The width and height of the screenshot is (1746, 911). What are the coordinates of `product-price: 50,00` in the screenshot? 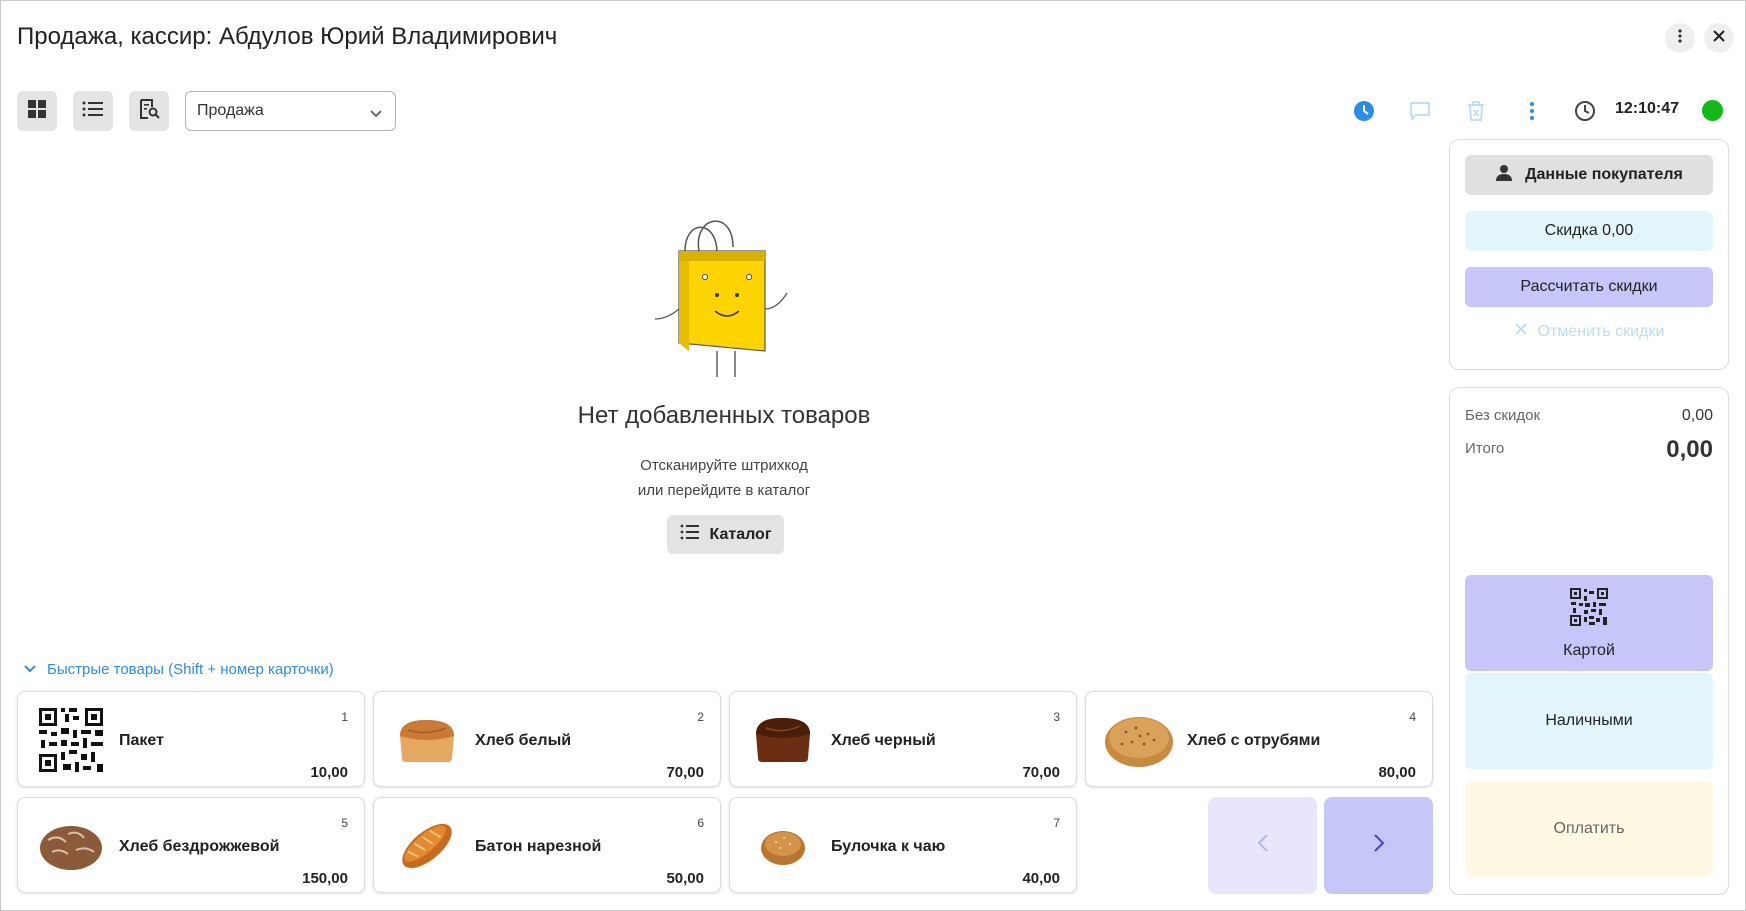 It's located at (685, 878).